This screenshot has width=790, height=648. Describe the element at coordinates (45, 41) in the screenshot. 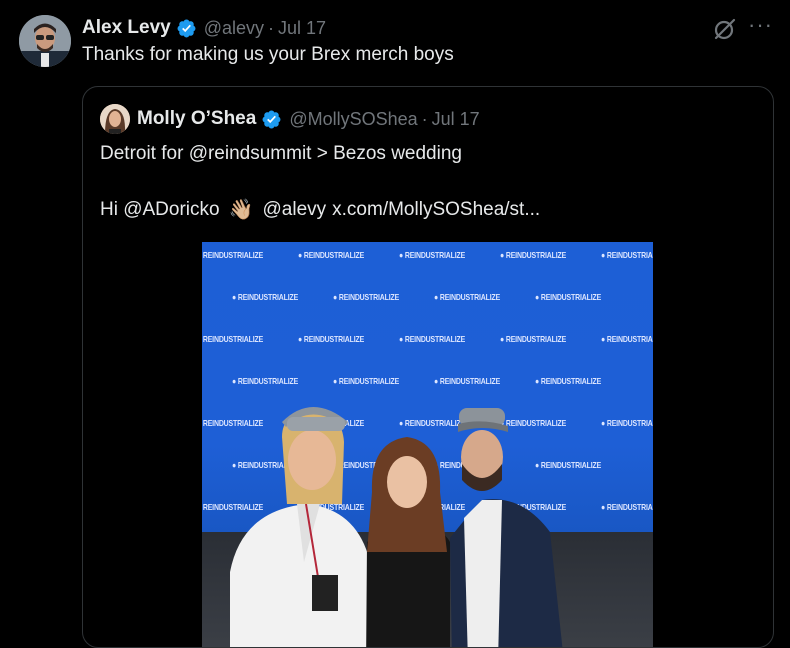

I see `author-avatar` at that location.